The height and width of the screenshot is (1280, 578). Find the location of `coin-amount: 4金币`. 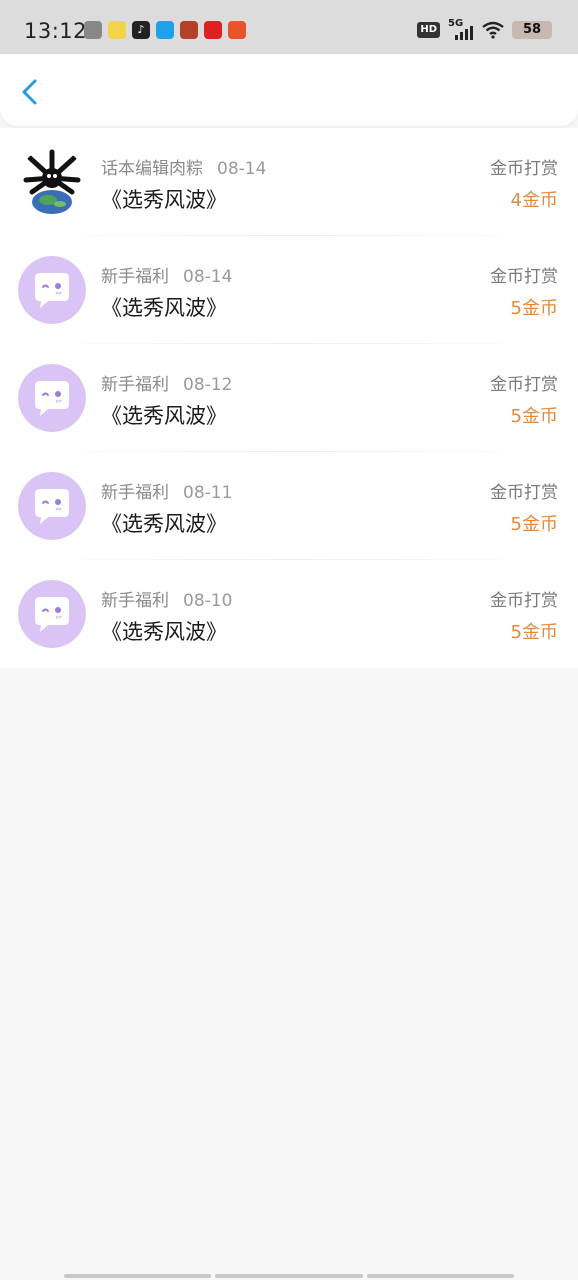

coin-amount: 4金币 is located at coordinates (534, 200).